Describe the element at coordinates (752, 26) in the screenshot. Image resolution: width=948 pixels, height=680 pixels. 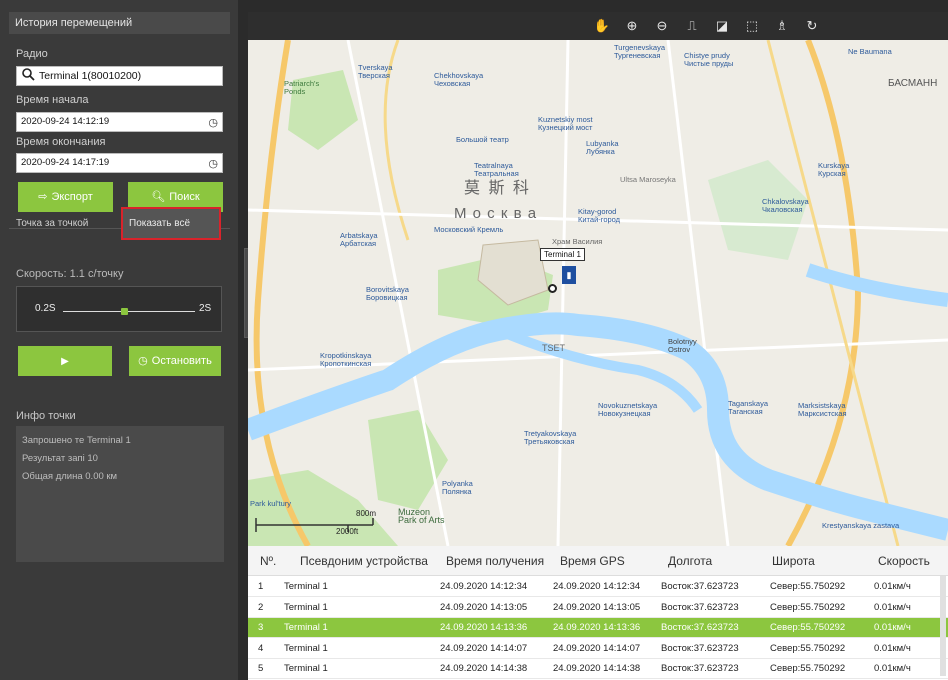
I see `fullscreen-icon: ⬚` at that location.